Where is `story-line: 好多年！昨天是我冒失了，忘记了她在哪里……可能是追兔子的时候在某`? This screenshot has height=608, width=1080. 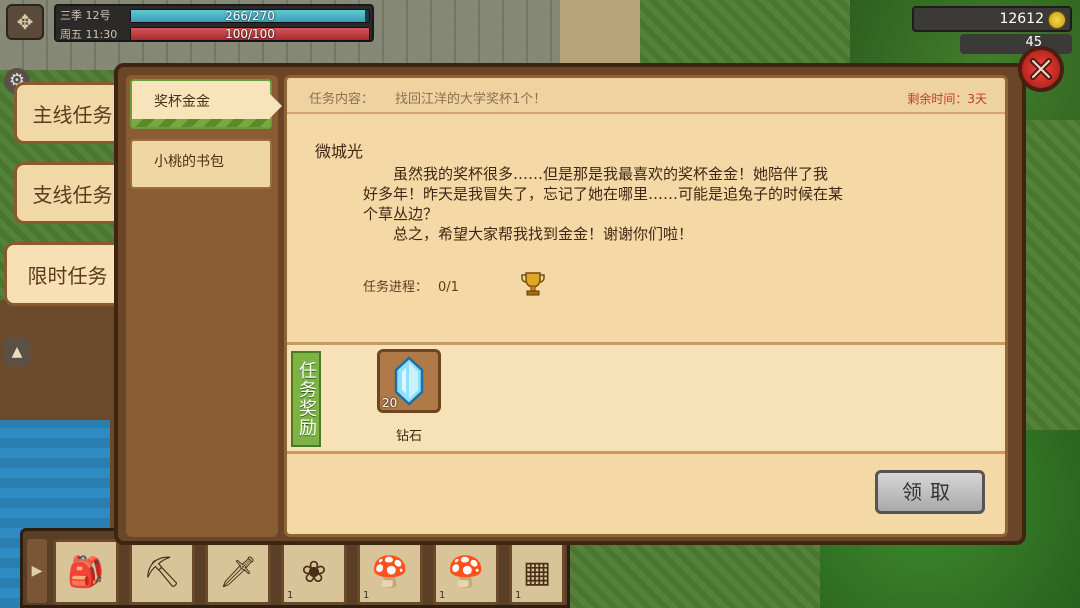 story-line: 好多年！昨天是我冒失了，忘记了她在哪里……可能是追兔子的时候在某 is located at coordinates (603, 194).